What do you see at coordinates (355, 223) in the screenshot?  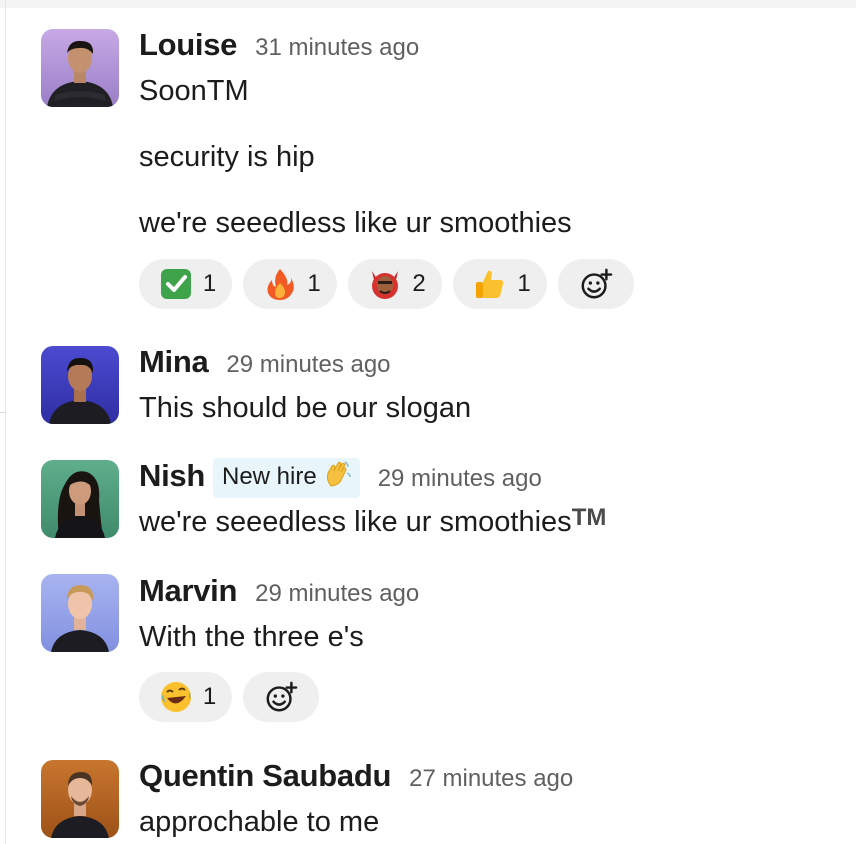 I see `message-text: we're seeedless like ur smoothies` at bounding box center [355, 223].